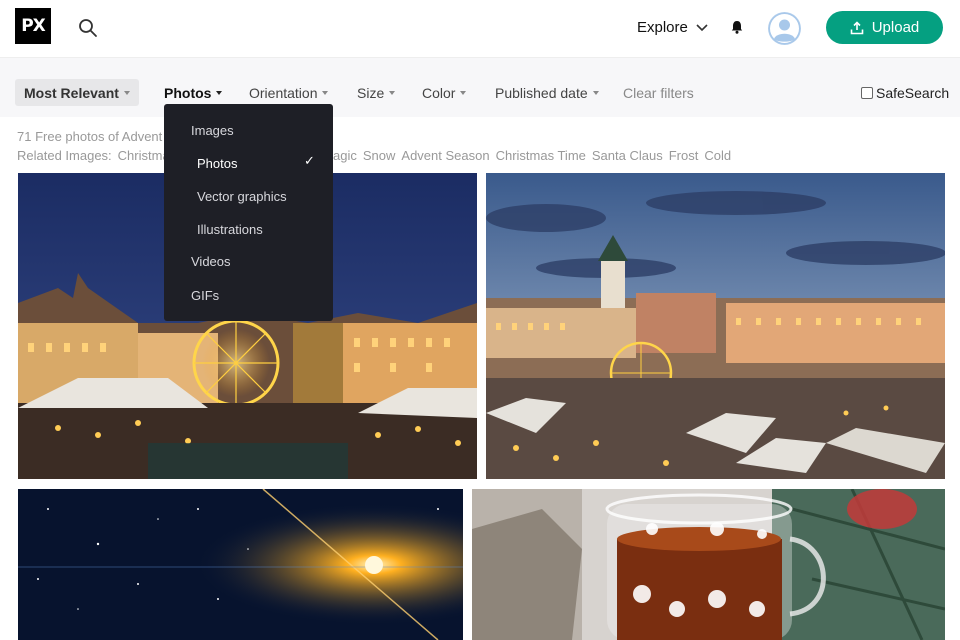 This screenshot has width=960, height=640. I want to click on filter-label: Photos, so click(188, 93).